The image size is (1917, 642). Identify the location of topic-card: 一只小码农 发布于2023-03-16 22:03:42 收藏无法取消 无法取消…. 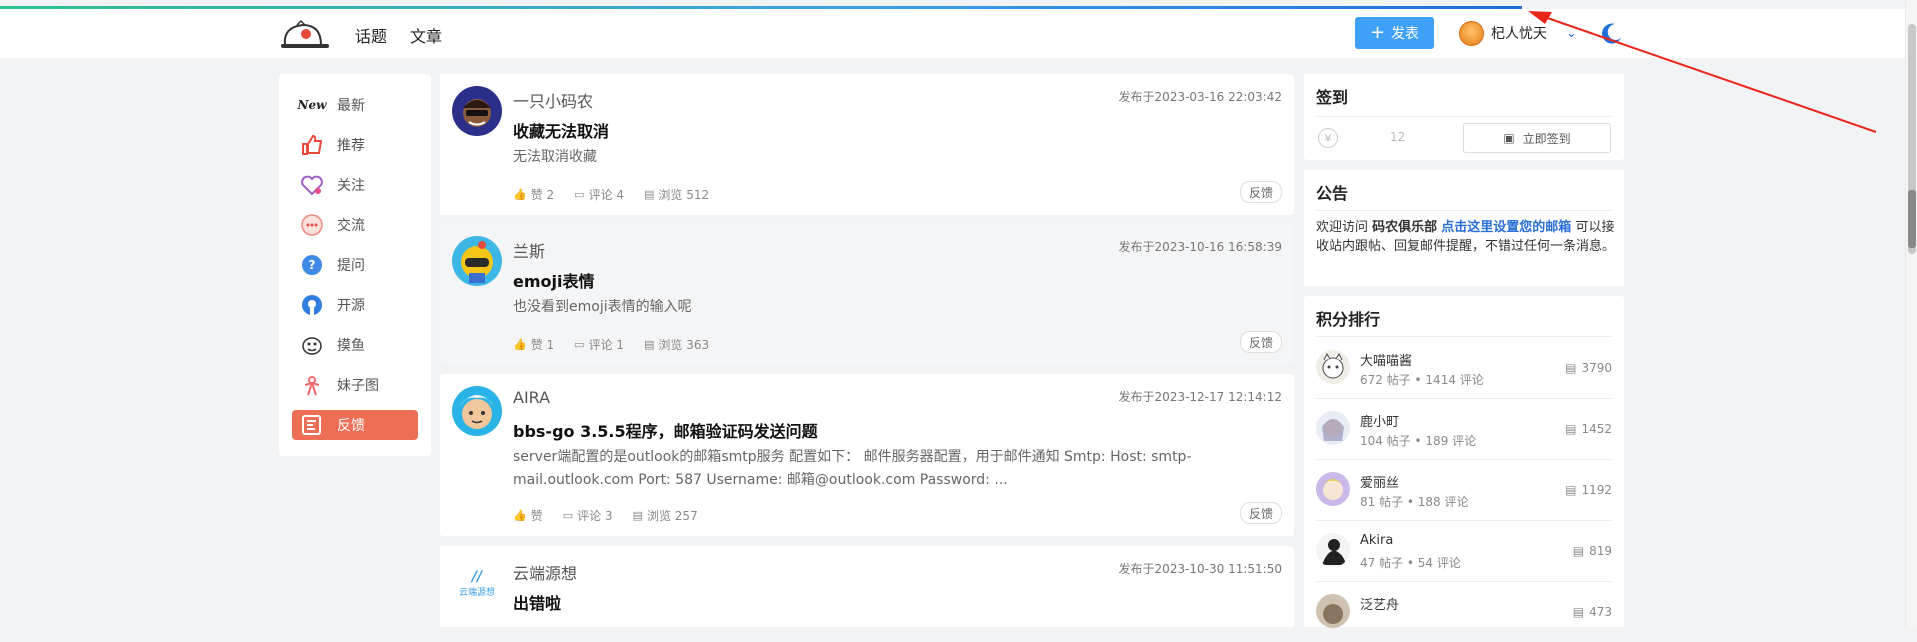
(867, 144).